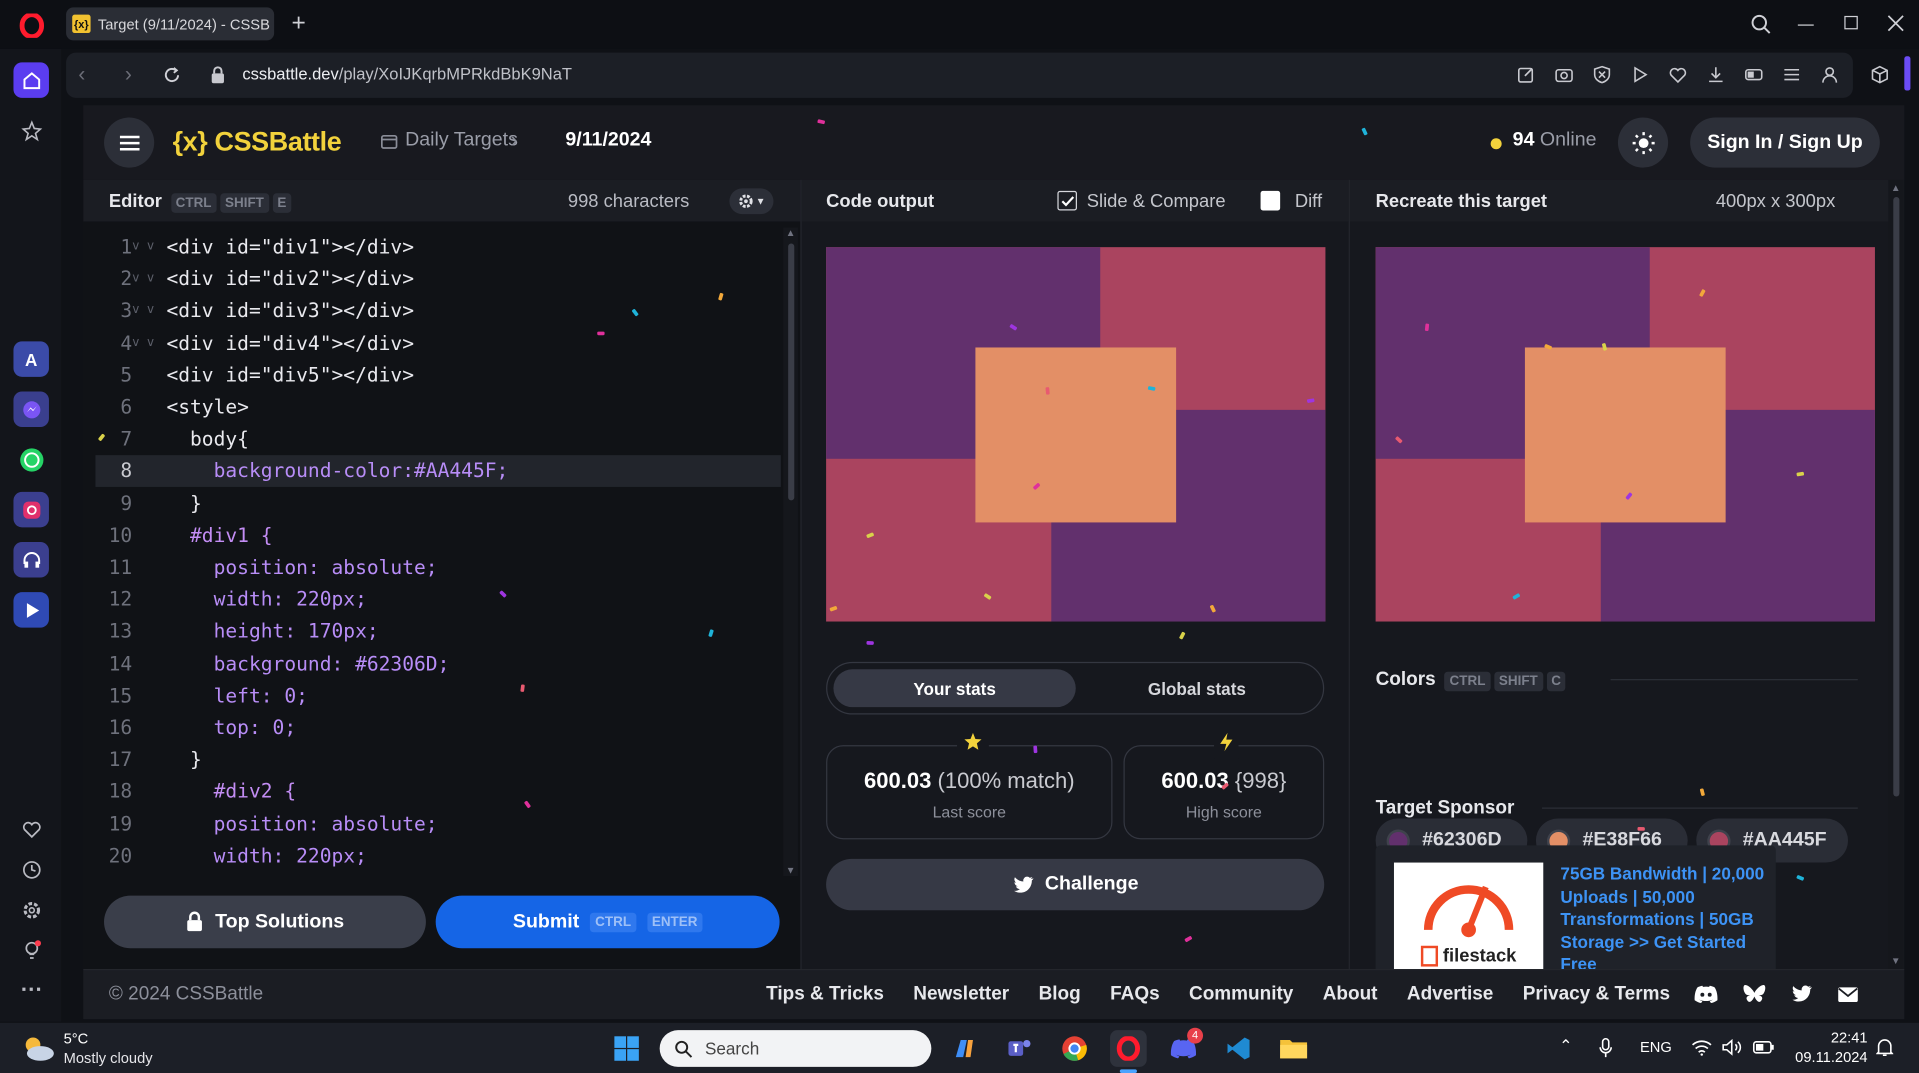 The width and height of the screenshot is (1919, 1073). I want to click on microphone-icon, so click(1605, 1048).